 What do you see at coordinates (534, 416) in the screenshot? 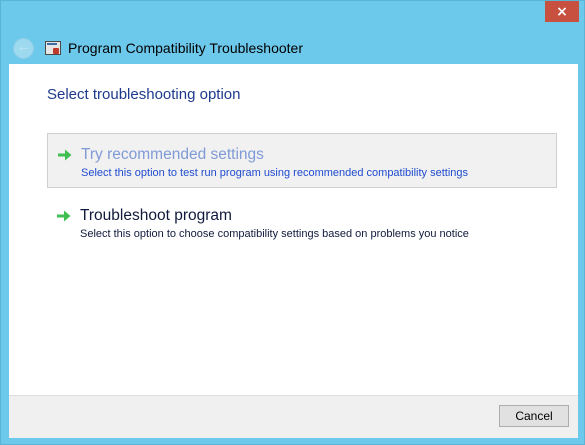
I see `cancel-button: Cancel` at bounding box center [534, 416].